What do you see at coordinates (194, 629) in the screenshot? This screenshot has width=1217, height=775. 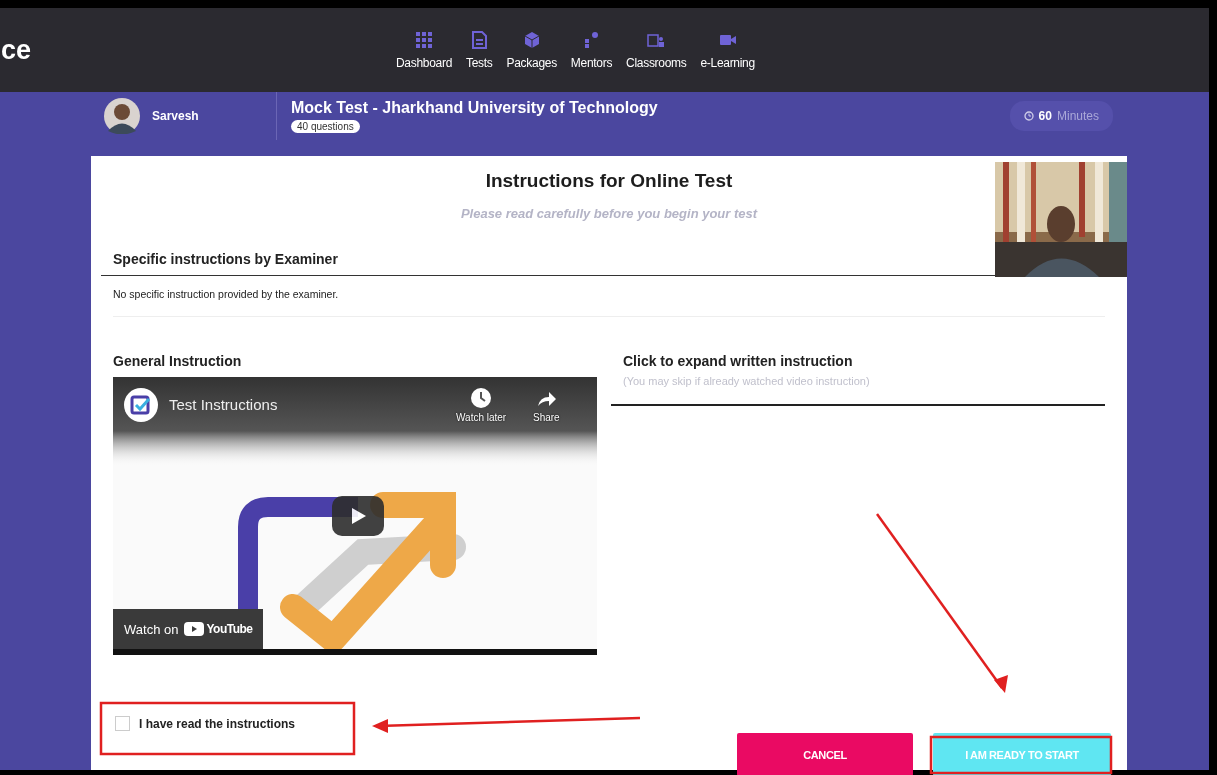 I see `play-logo-icon` at bounding box center [194, 629].